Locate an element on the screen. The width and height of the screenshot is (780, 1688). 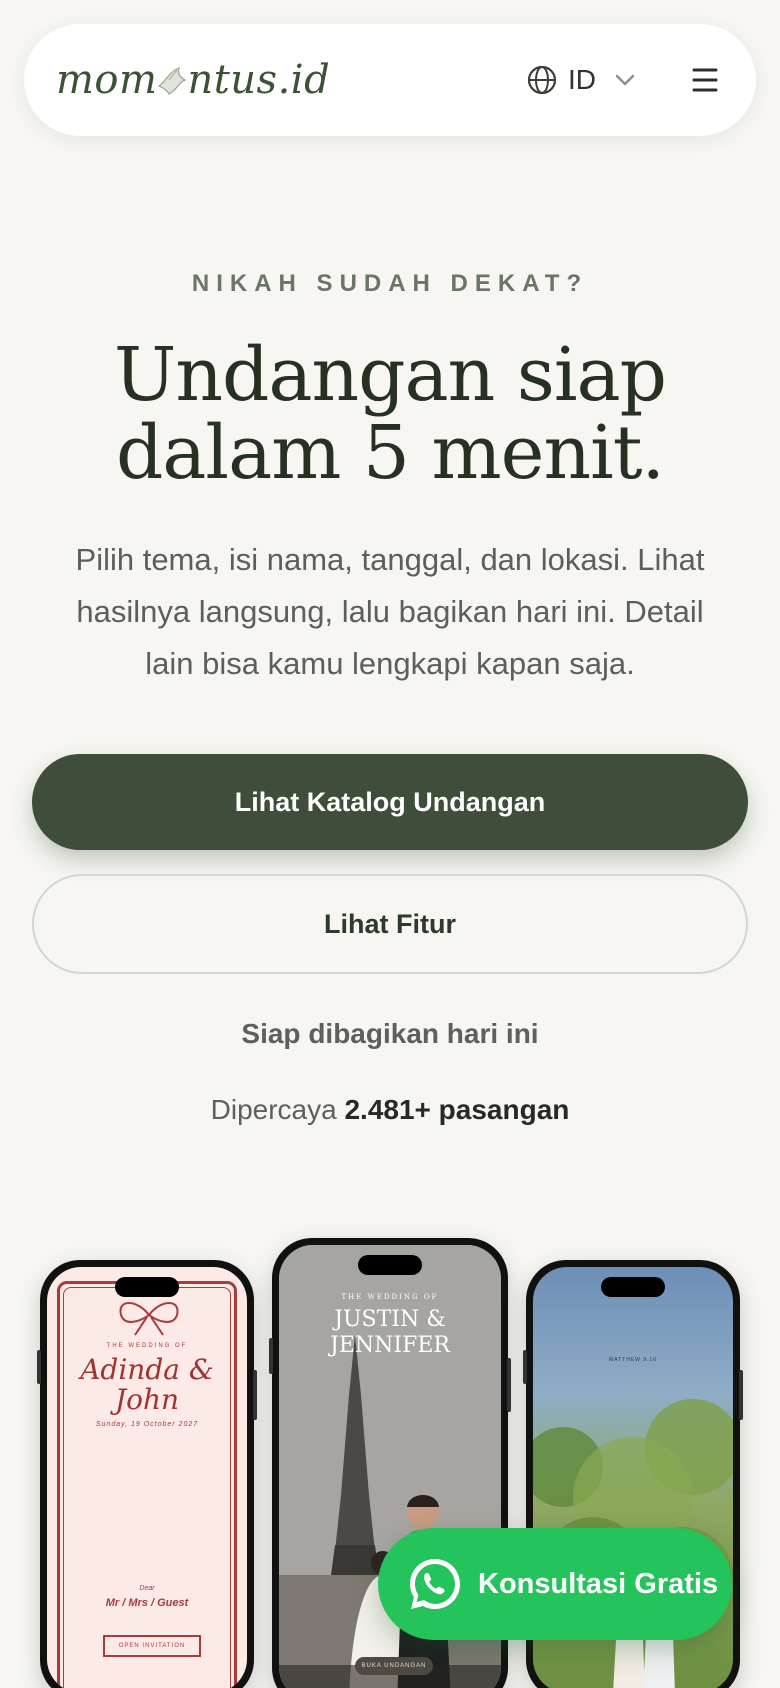
view-catalog-button: Lihat Katalog Undangan is located at coordinates (390, 802).